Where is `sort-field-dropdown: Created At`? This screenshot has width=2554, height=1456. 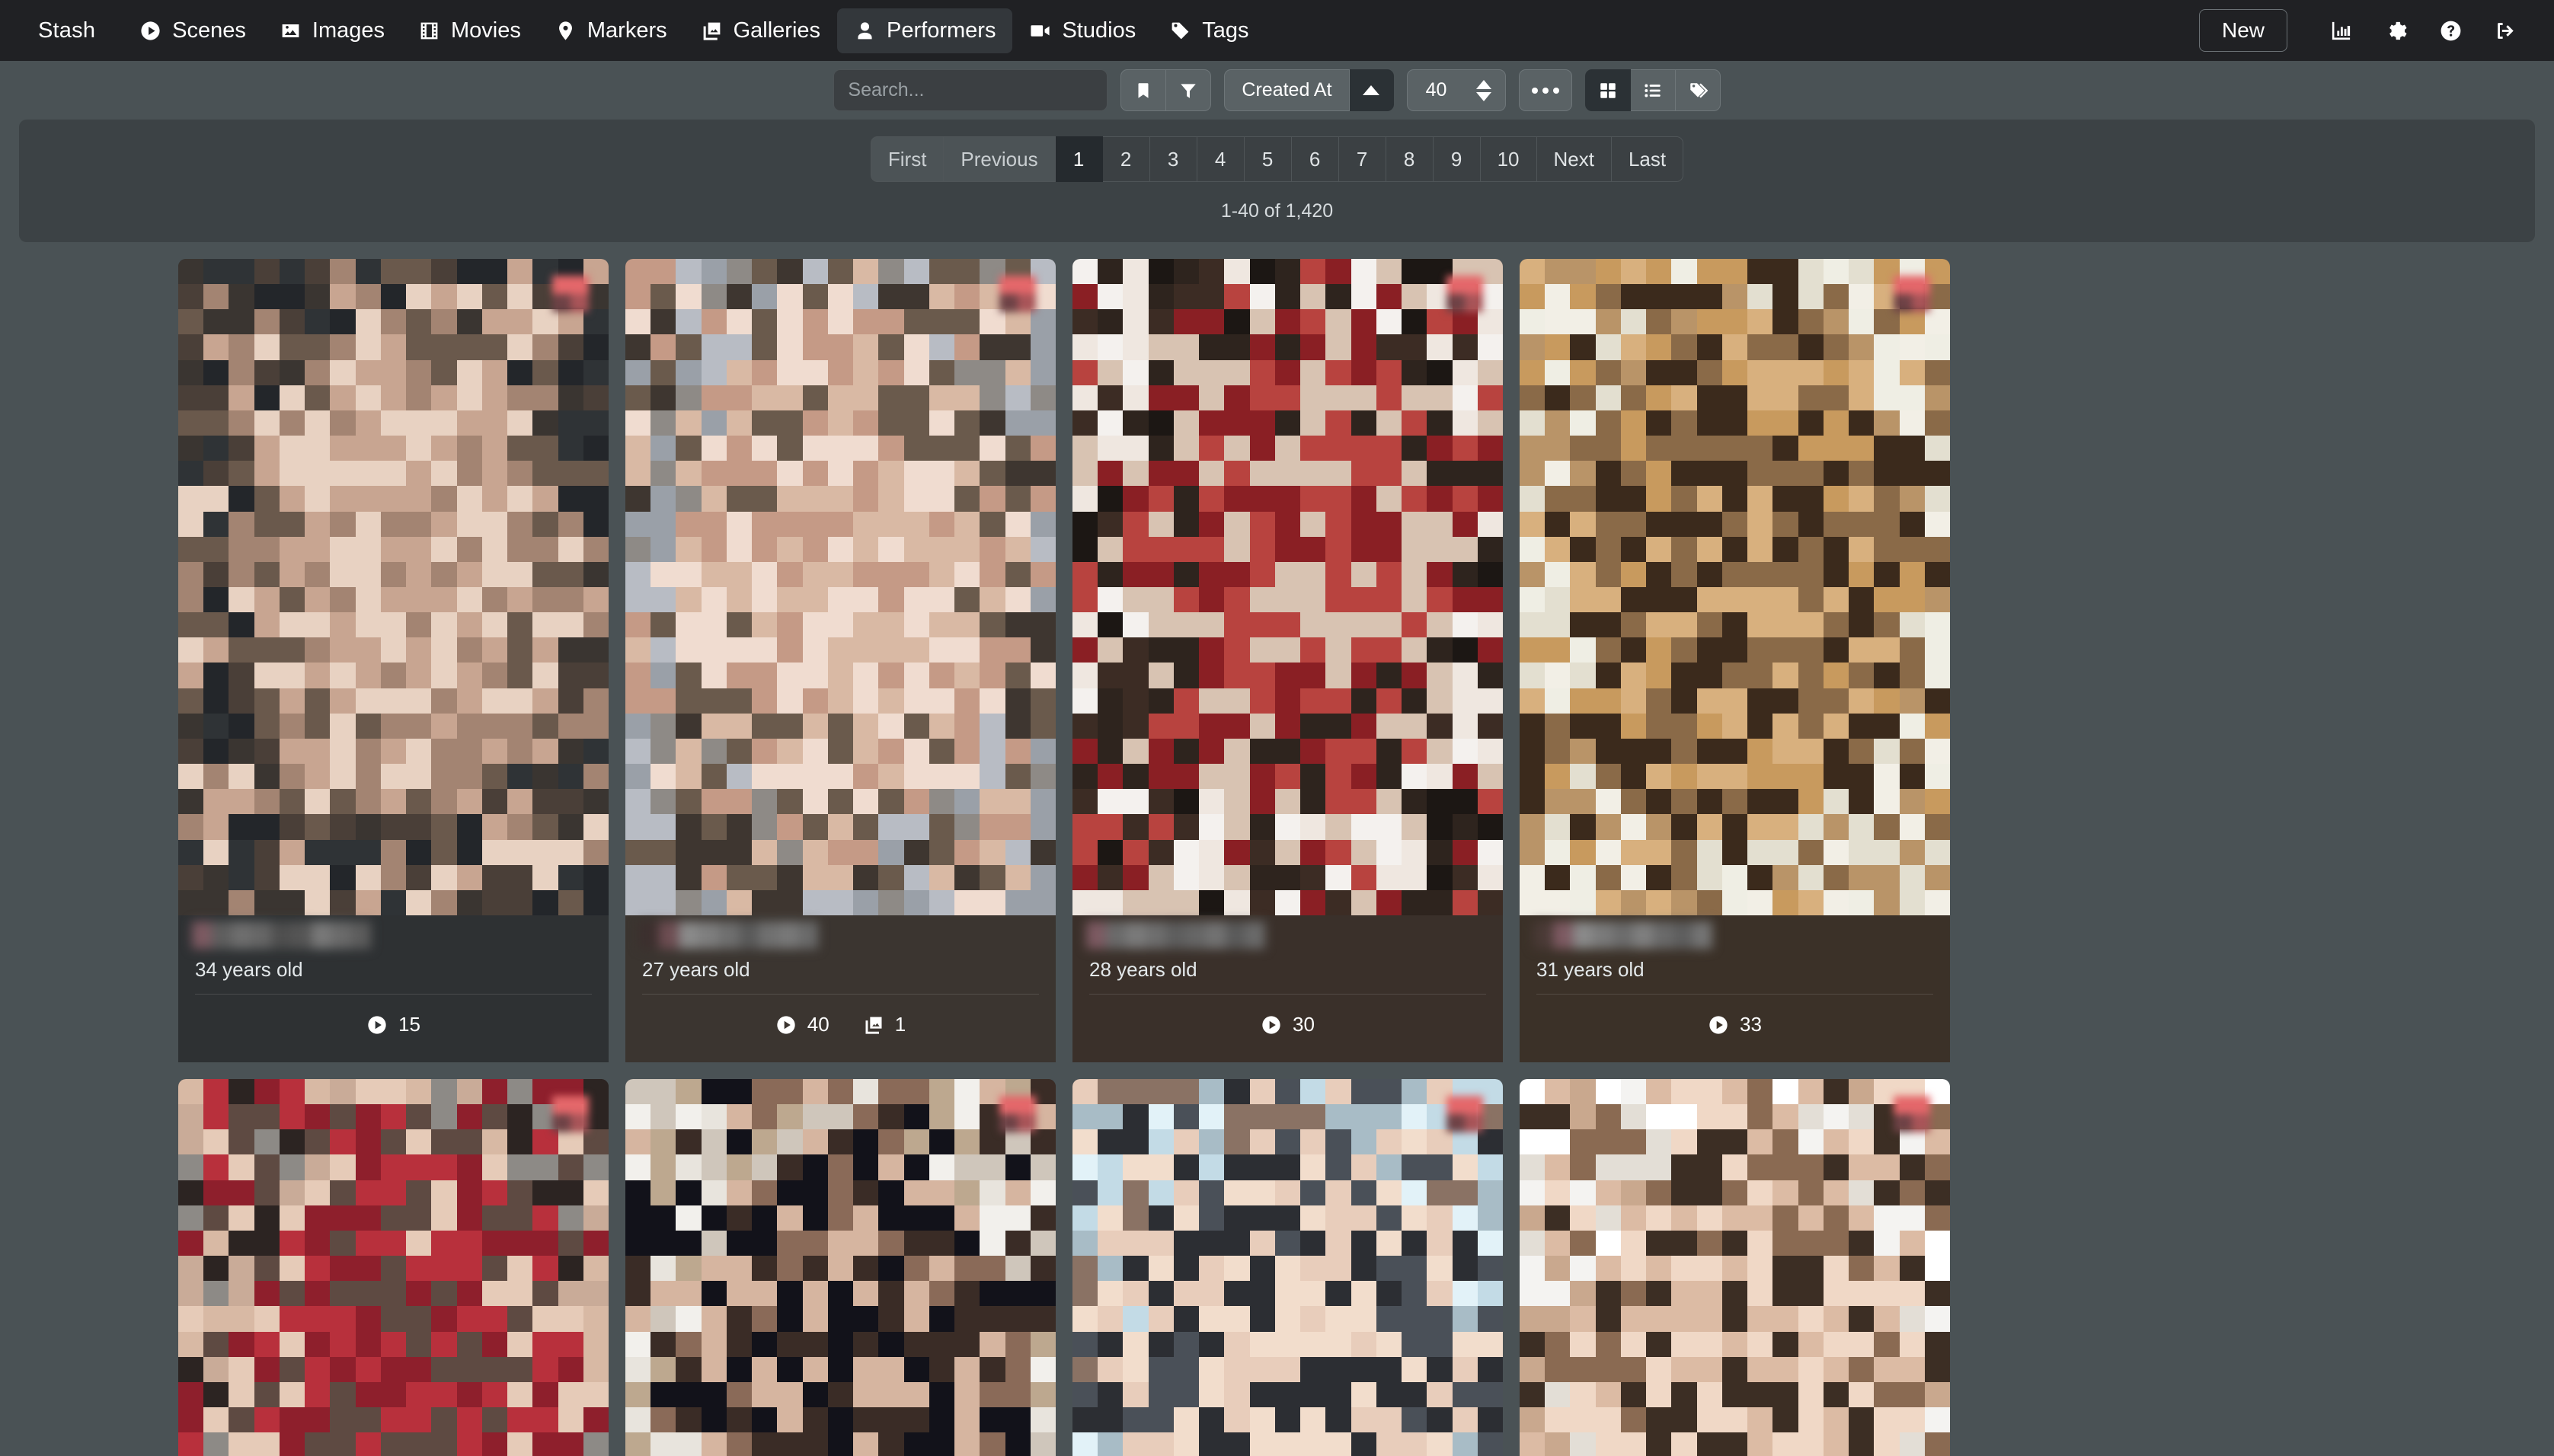 sort-field-dropdown: Created At is located at coordinates (1287, 90).